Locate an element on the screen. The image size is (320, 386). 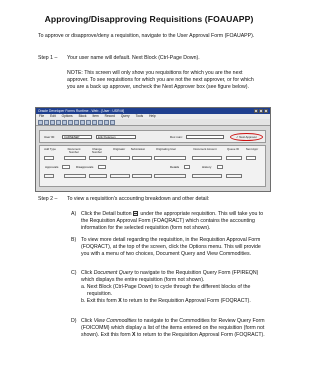
copy-icon is located at coordinates (64, 122).